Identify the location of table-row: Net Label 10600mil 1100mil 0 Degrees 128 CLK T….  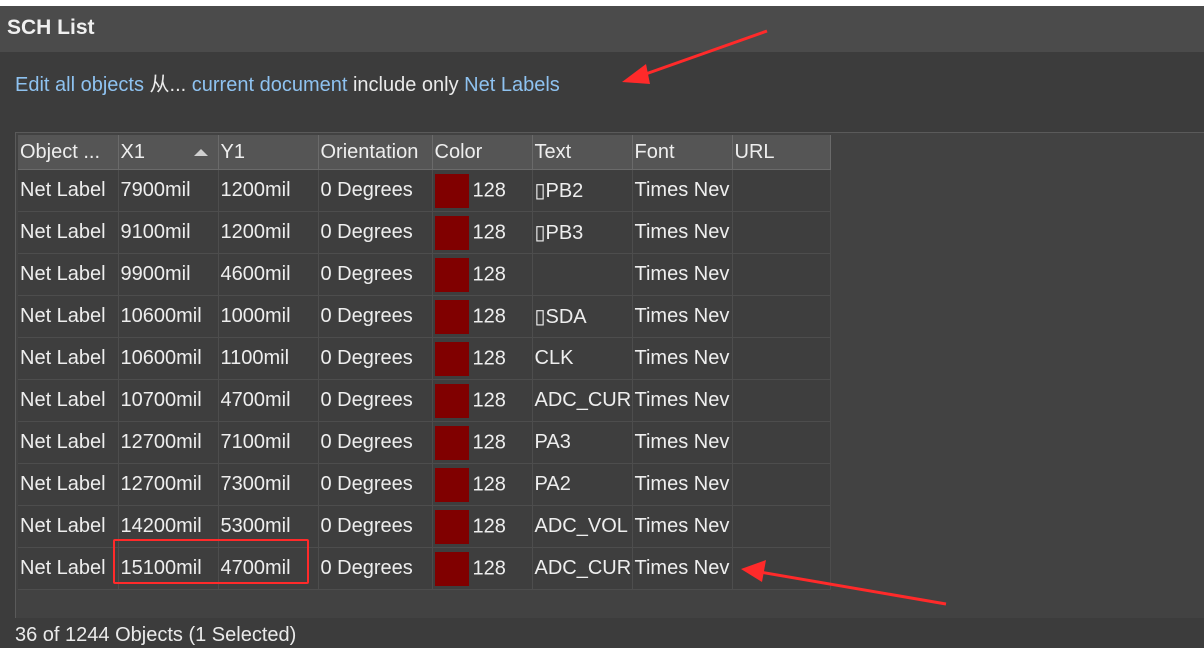
(424, 358).